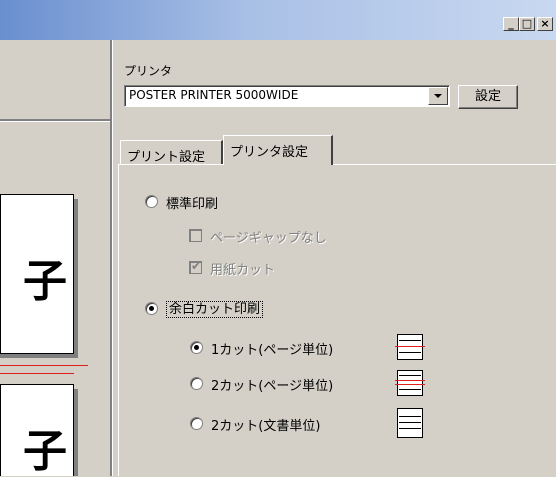 This screenshot has width=556, height=477. I want to click on chevron-down-icon, so click(438, 96).